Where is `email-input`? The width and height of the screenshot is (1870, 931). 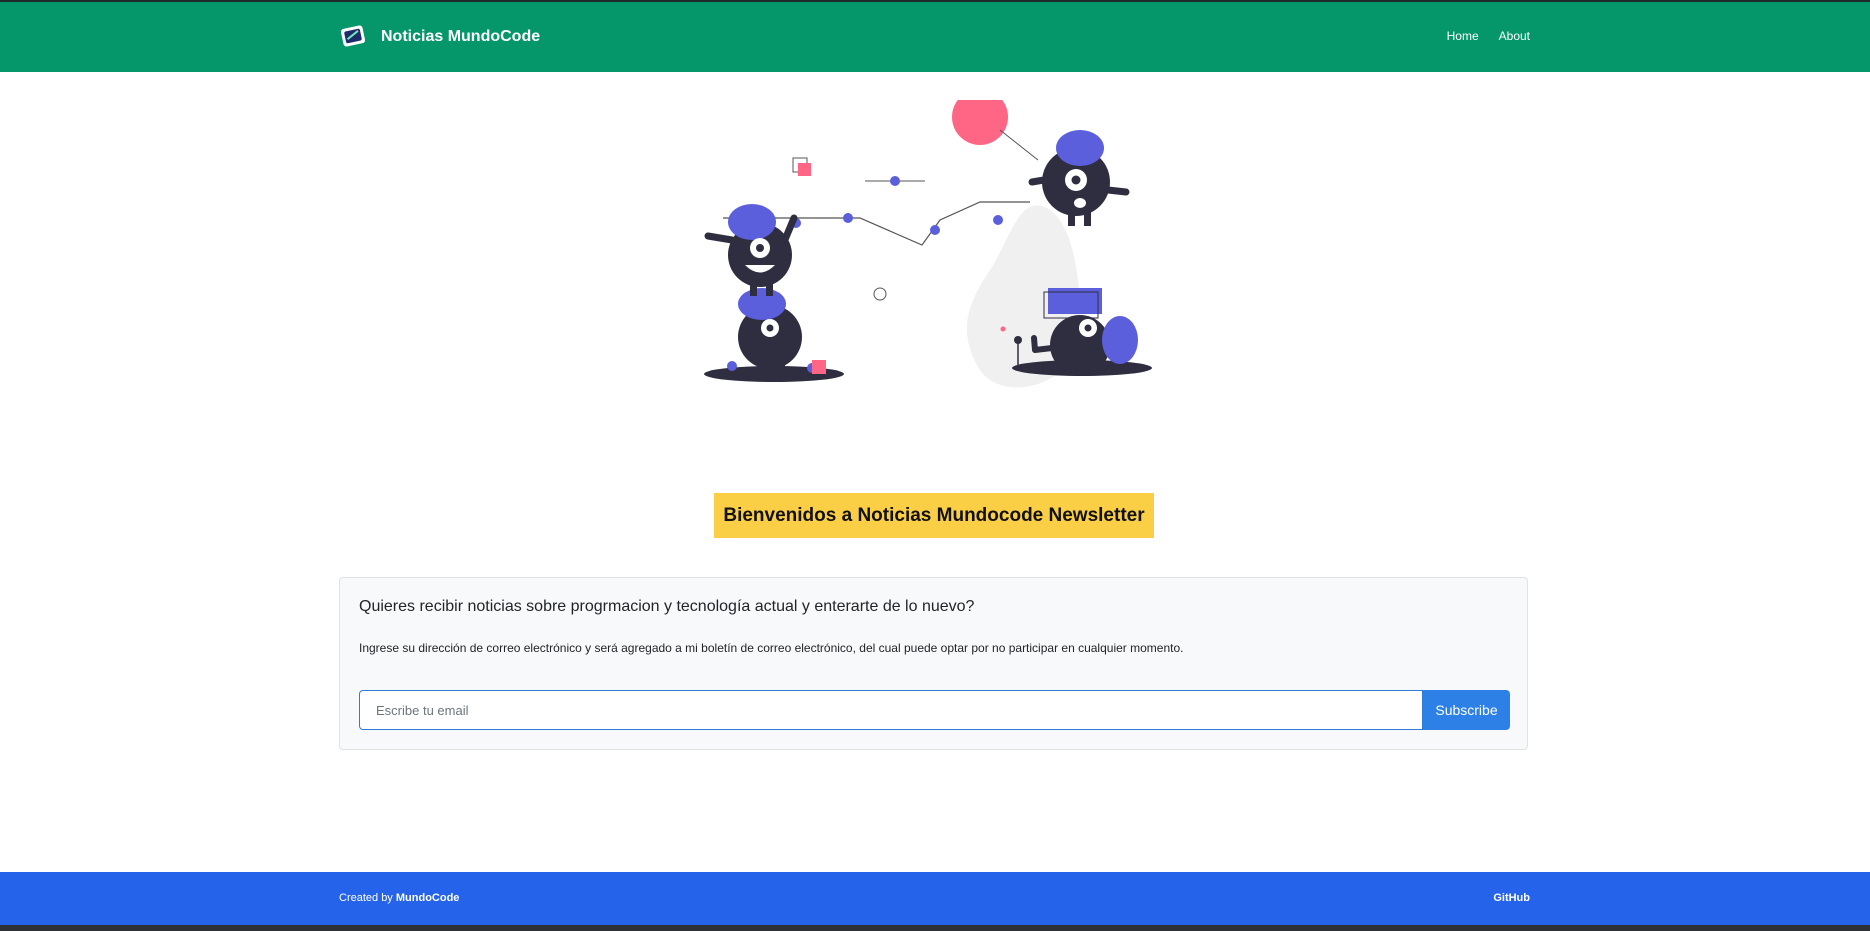 email-input is located at coordinates (891, 710).